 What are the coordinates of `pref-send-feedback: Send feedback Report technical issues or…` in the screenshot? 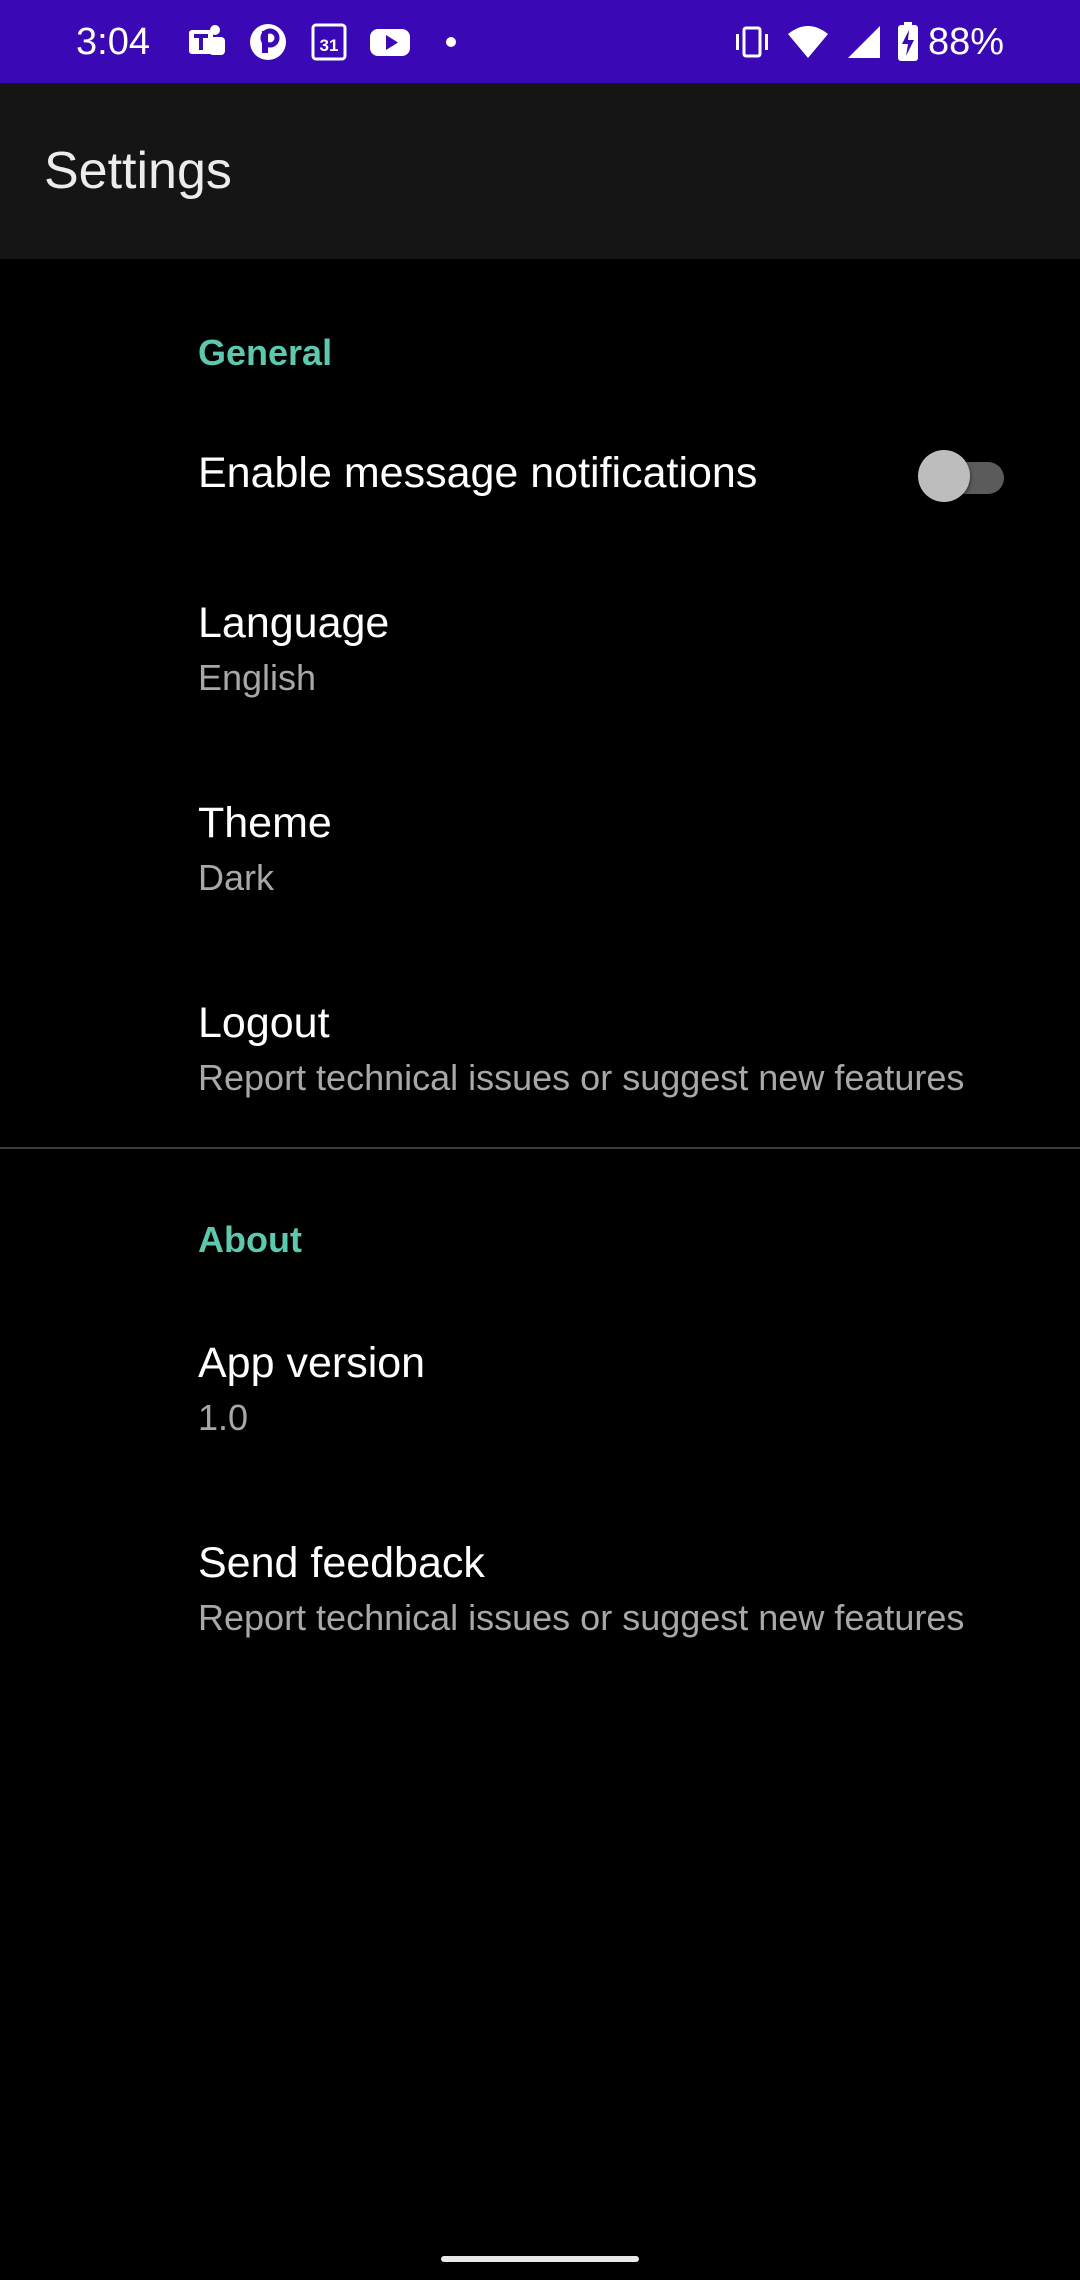 It's located at (540, 1589).